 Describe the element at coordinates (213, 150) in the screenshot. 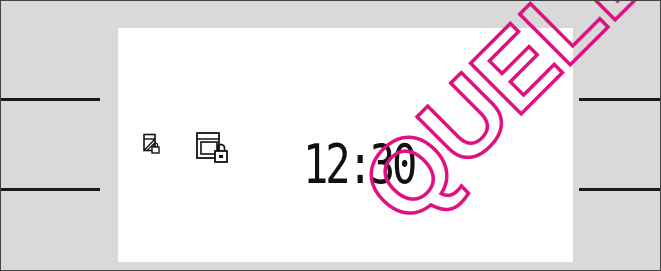

I see `oven-lock-icon` at that location.